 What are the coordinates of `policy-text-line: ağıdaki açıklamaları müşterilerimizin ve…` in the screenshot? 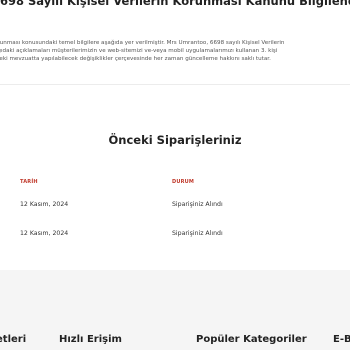 It's located at (139, 51).